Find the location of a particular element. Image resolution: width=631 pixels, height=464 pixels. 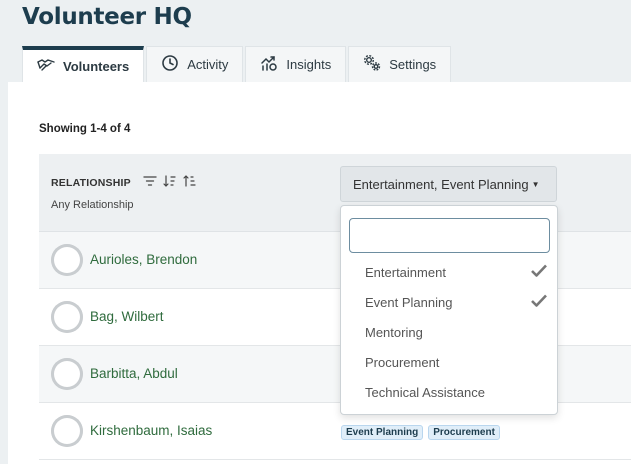

volunteer-name-link: Bag, Wilbert is located at coordinates (127, 316).